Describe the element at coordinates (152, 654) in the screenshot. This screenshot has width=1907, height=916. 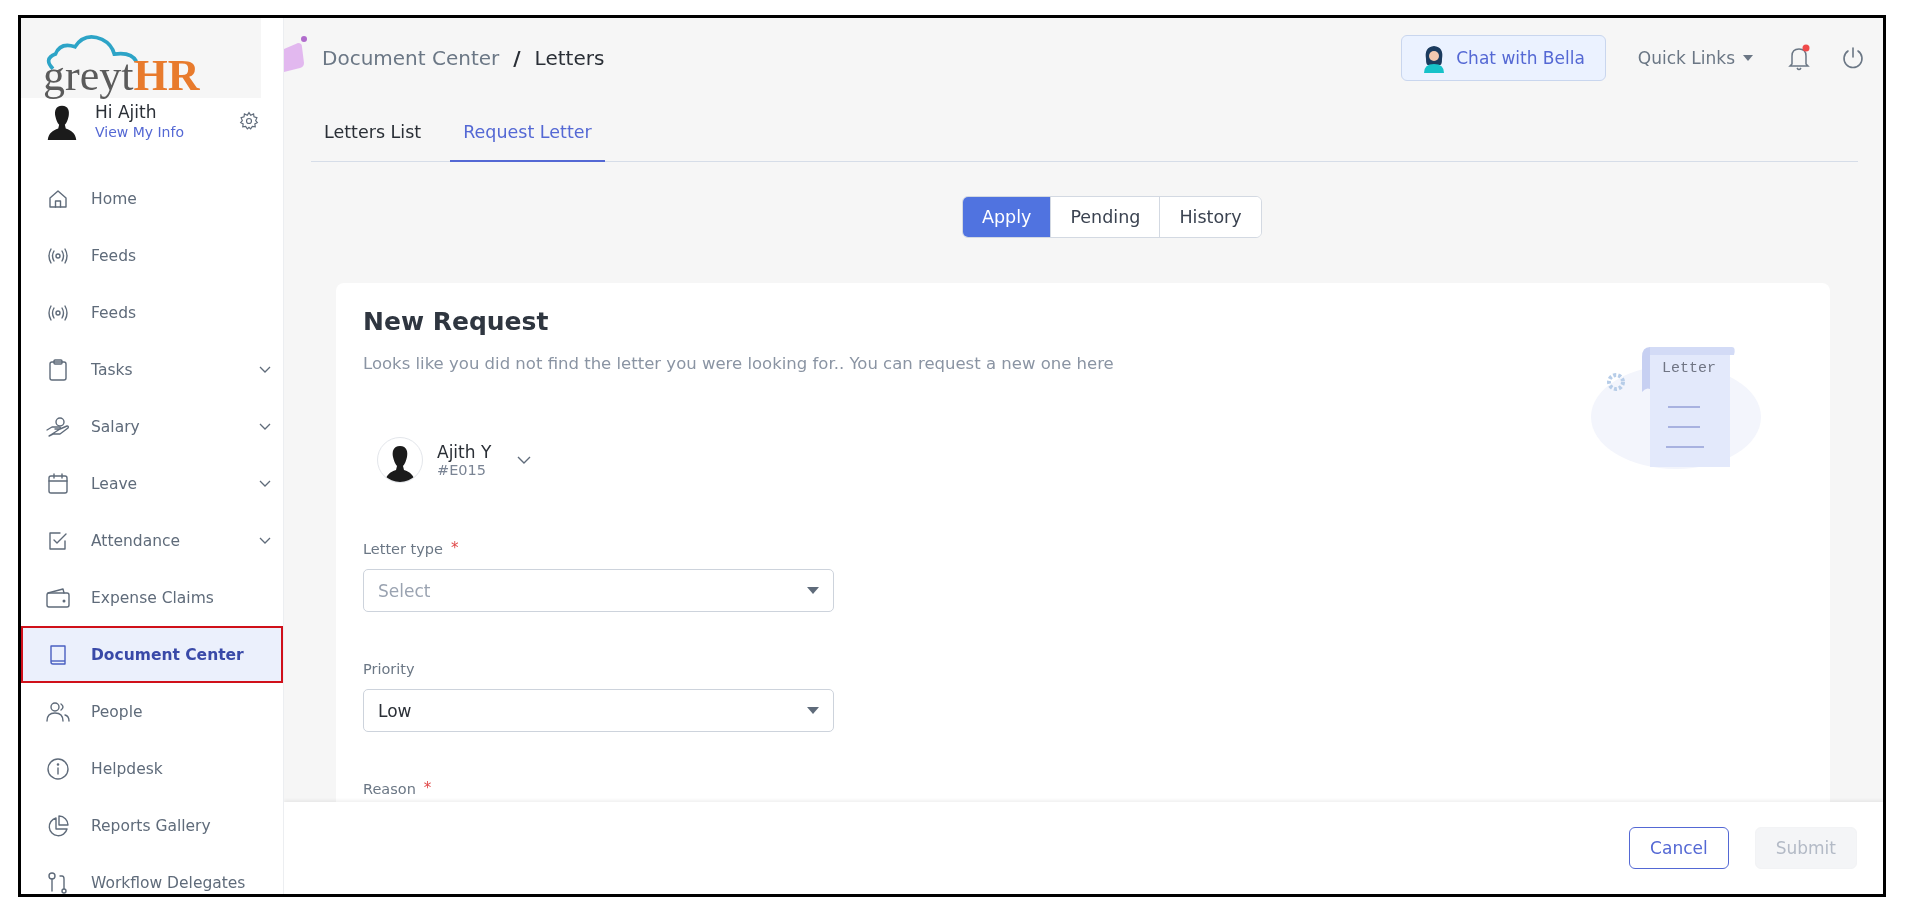
I see `sidebar-item: Document Center` at that location.